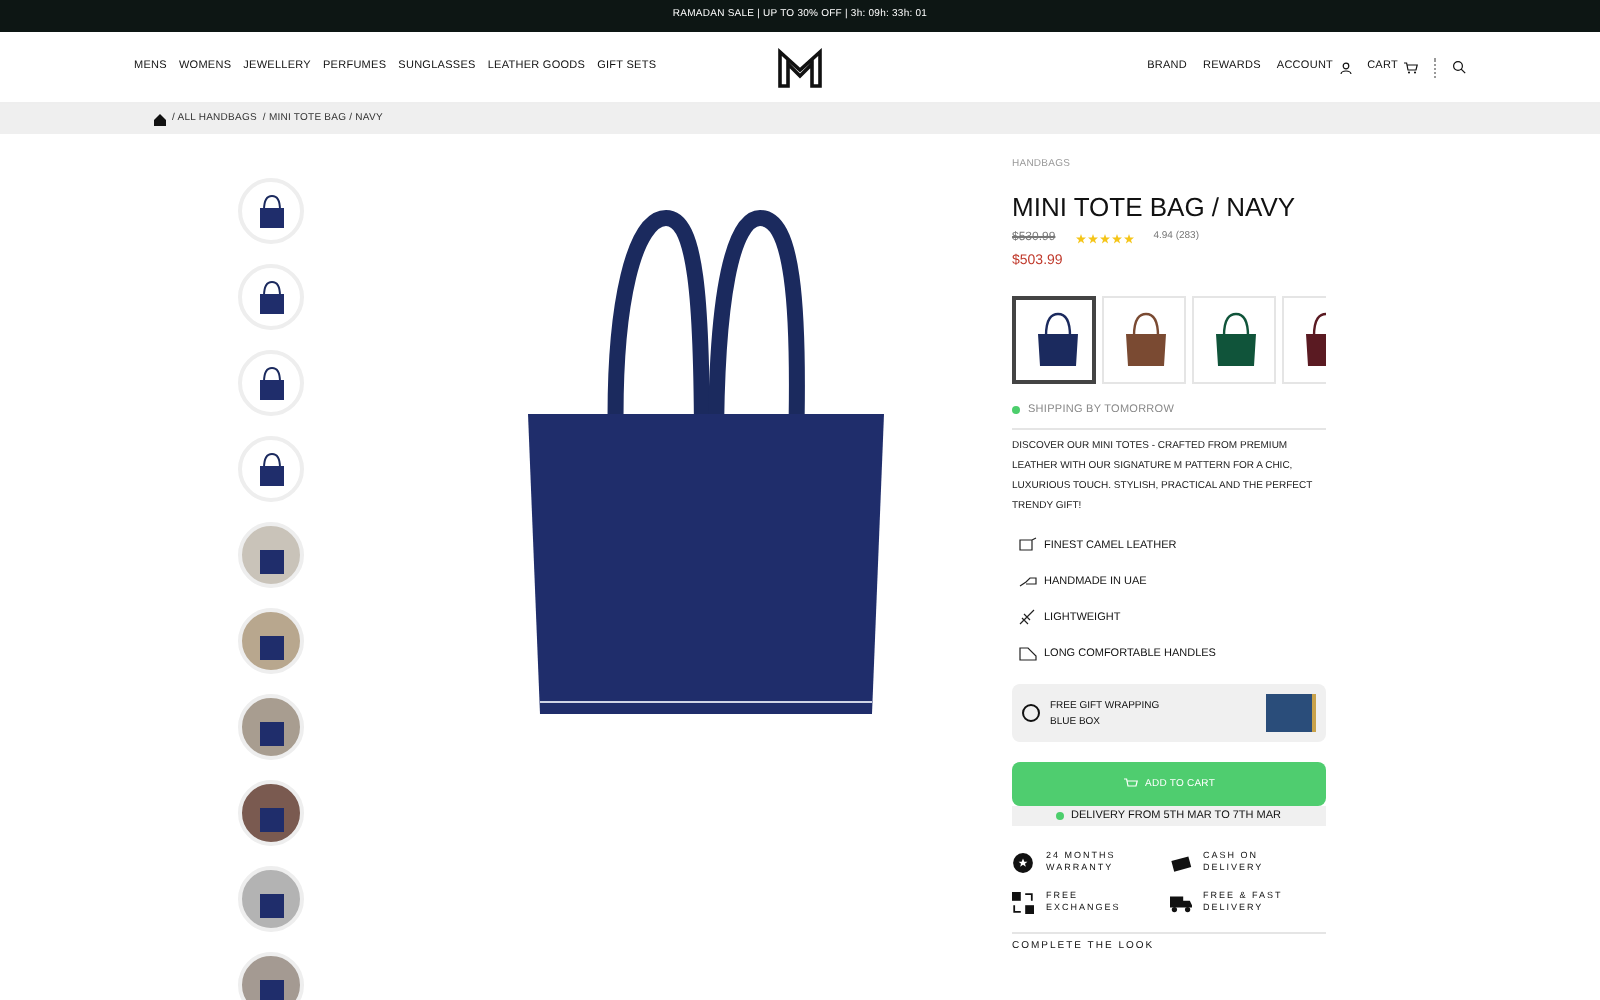 The image size is (1600, 1000). Describe the element at coordinates (1155, 207) in the screenshot. I see `product-title: MINI TOTE BAG / NAVY` at that location.